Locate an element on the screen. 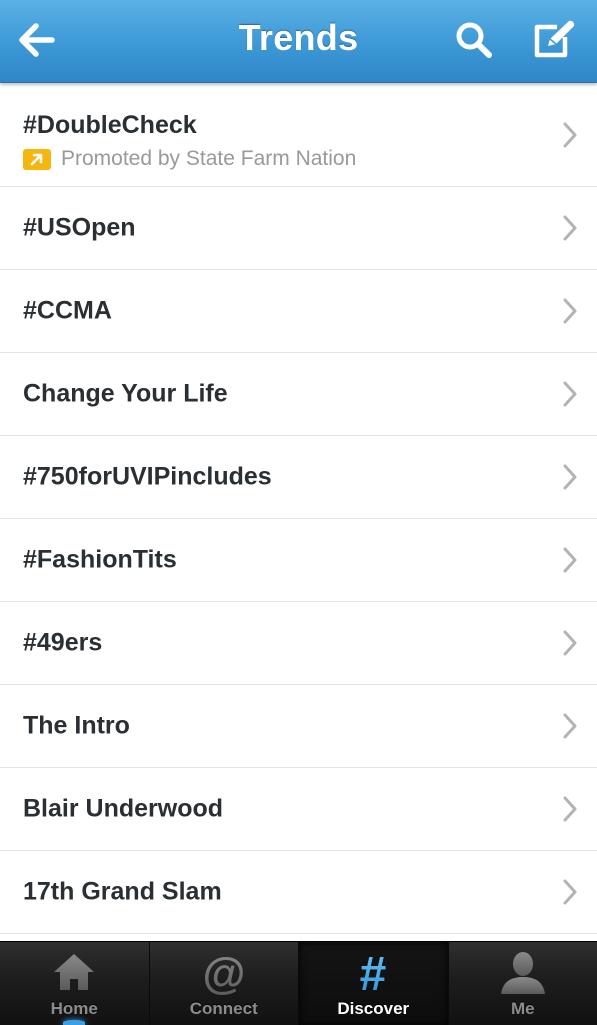  tab-discover: # Discover is located at coordinates (373, 983).